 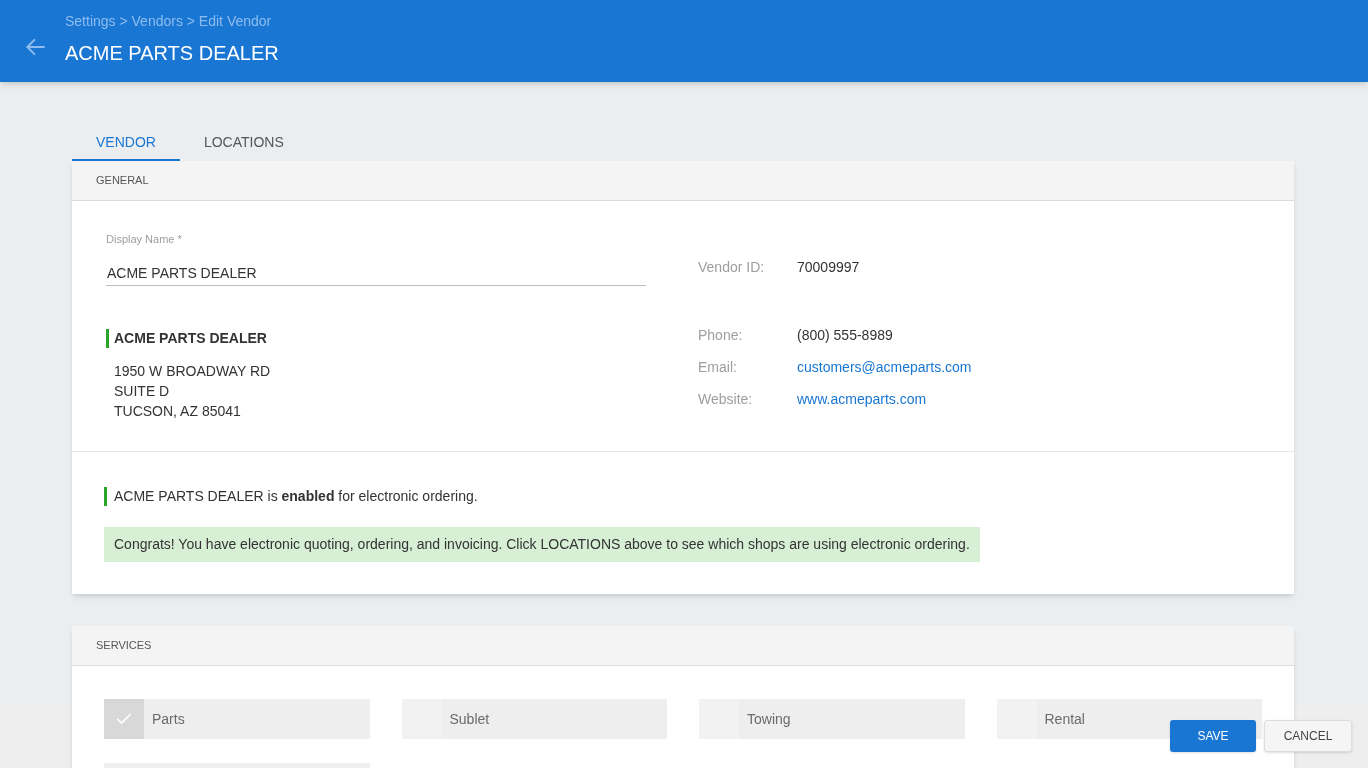 What do you see at coordinates (1308, 736) in the screenshot?
I see `cancel-button: CANCEL` at bounding box center [1308, 736].